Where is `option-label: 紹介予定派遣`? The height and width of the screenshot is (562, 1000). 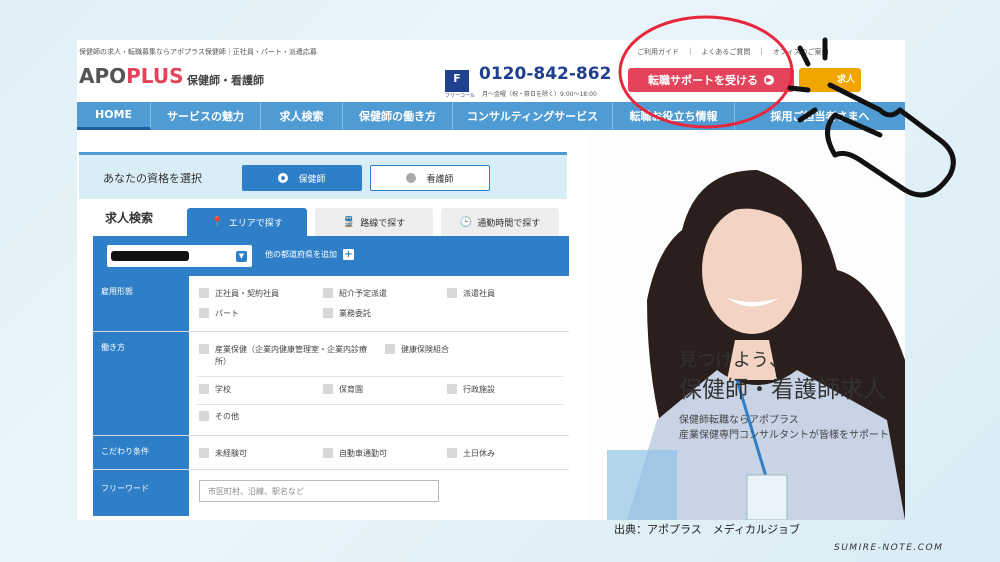
option-label: 紹介予定派遣 is located at coordinates (363, 293).